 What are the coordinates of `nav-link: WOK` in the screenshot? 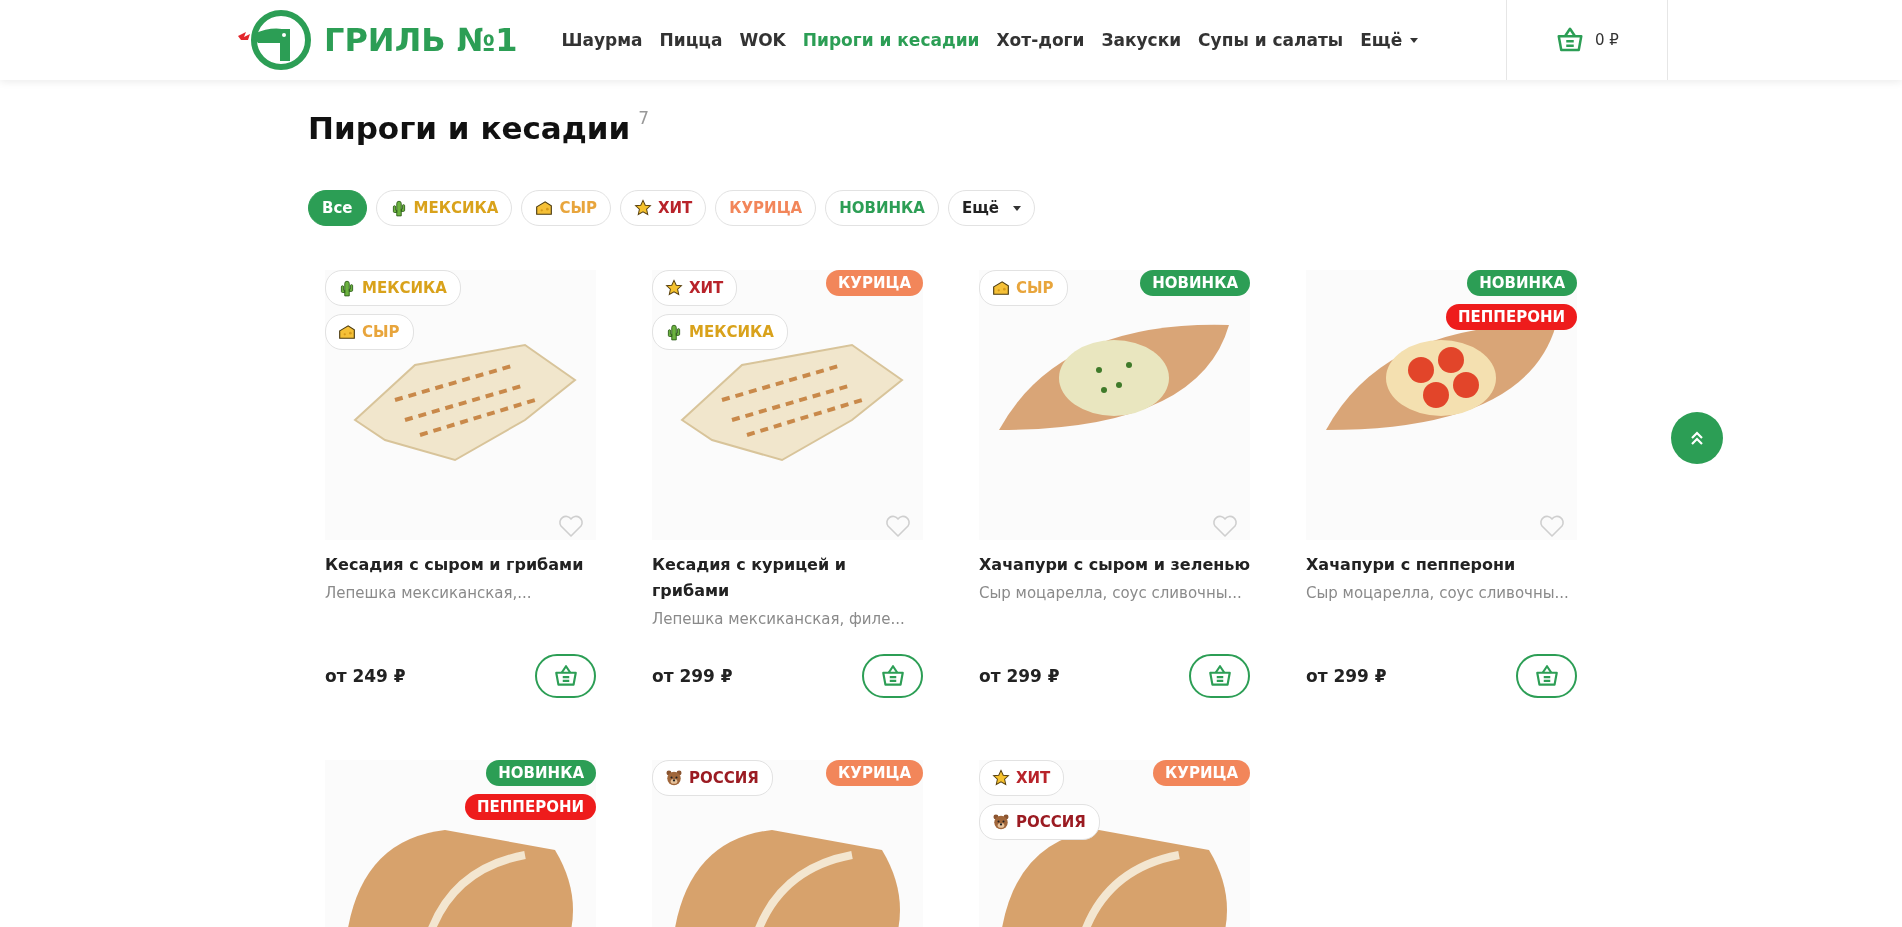 It's located at (762, 40).